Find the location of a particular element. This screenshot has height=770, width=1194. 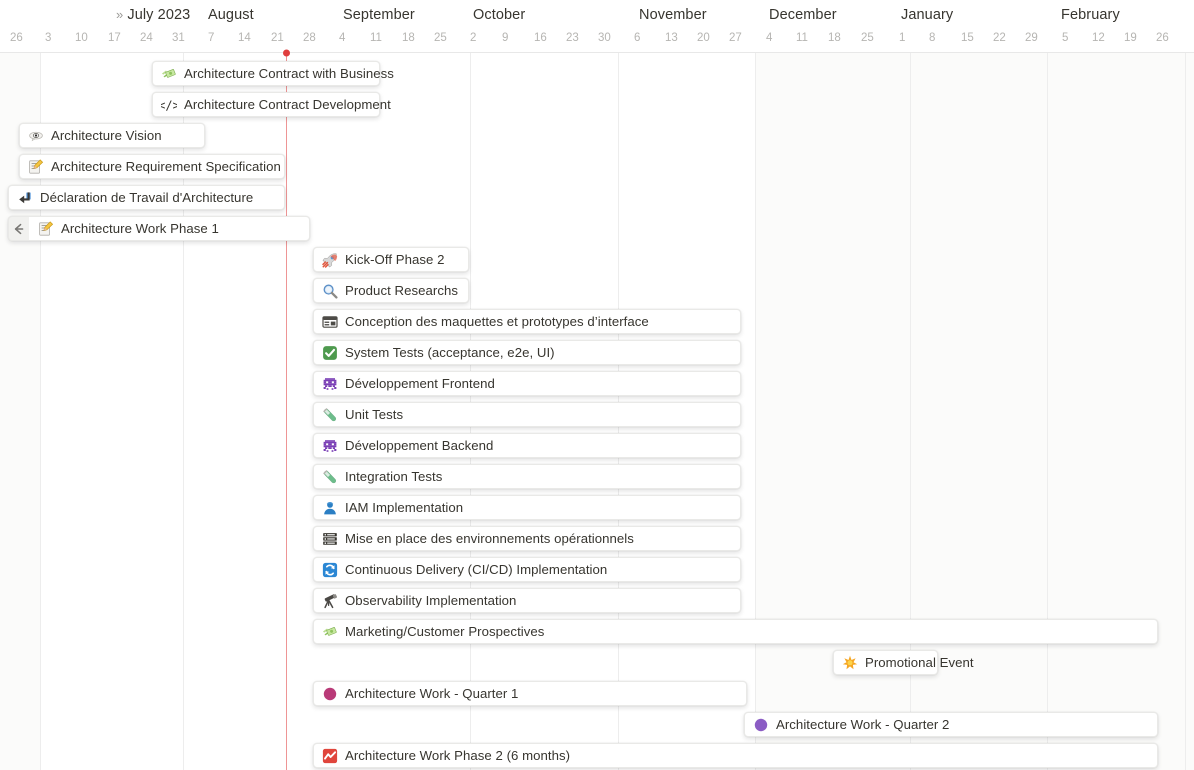

gantt-row: Architecture Work Phase 1 is located at coordinates (597, 228).